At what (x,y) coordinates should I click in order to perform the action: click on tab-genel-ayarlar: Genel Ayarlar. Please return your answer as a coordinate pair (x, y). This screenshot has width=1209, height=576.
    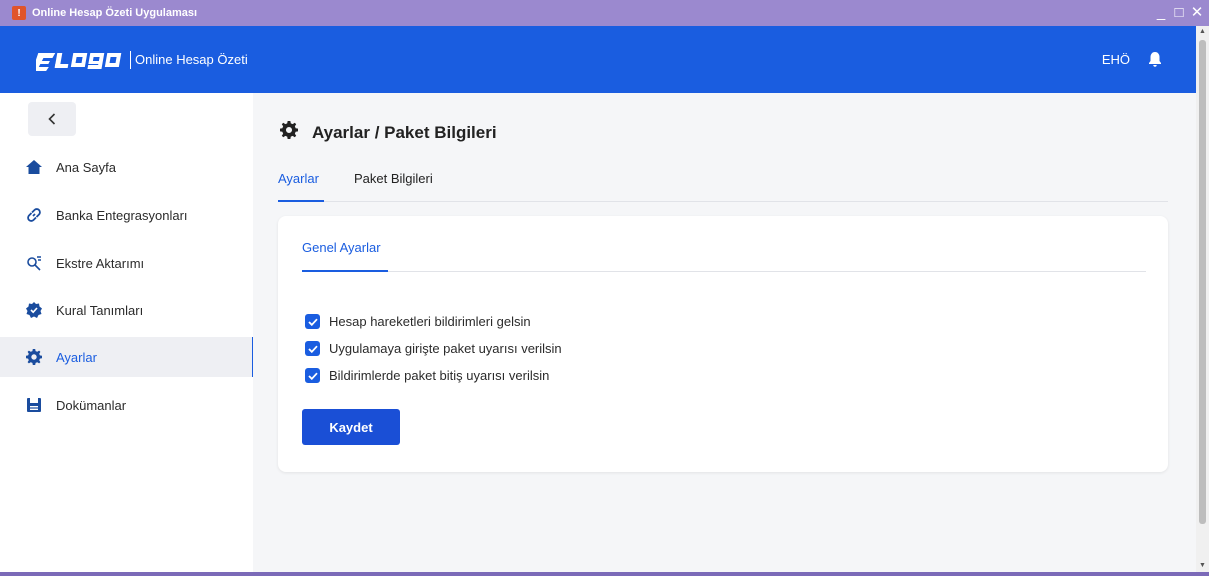
    Looking at the image, I should click on (341, 247).